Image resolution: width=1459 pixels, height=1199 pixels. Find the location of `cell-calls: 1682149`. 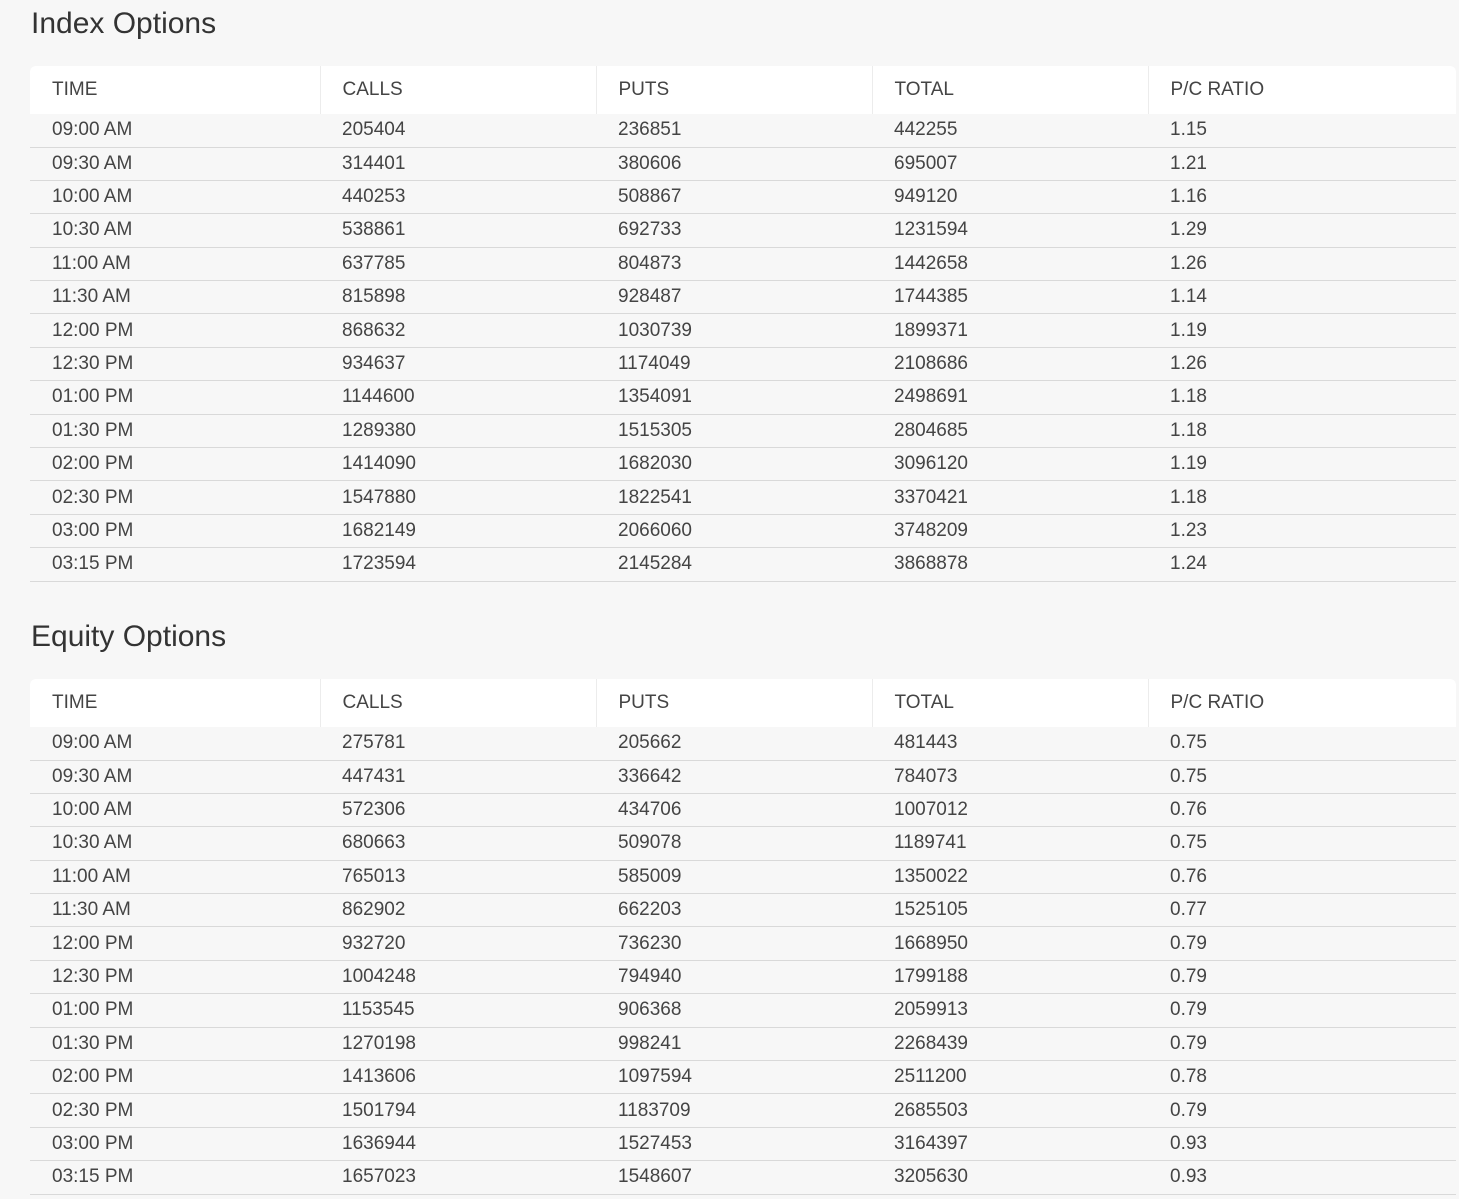

cell-calls: 1682149 is located at coordinates (458, 531).